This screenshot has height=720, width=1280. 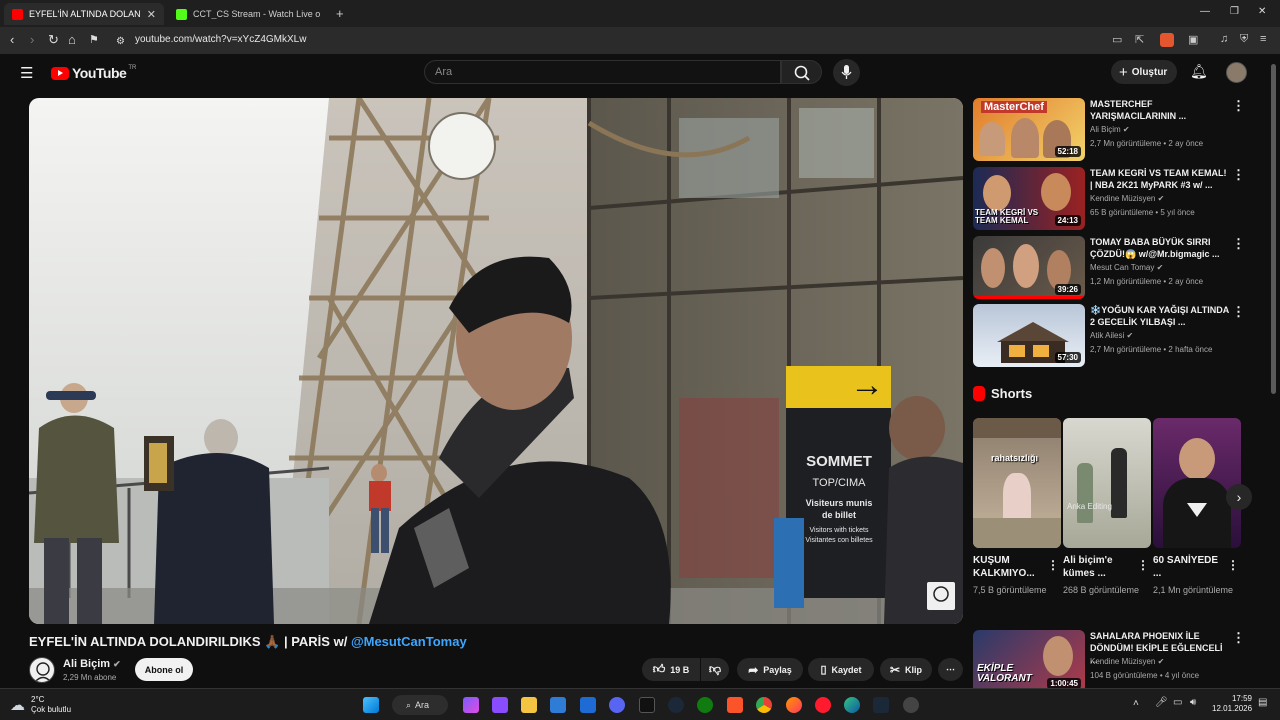 I want to click on account-avatar, so click(x=1236, y=72).